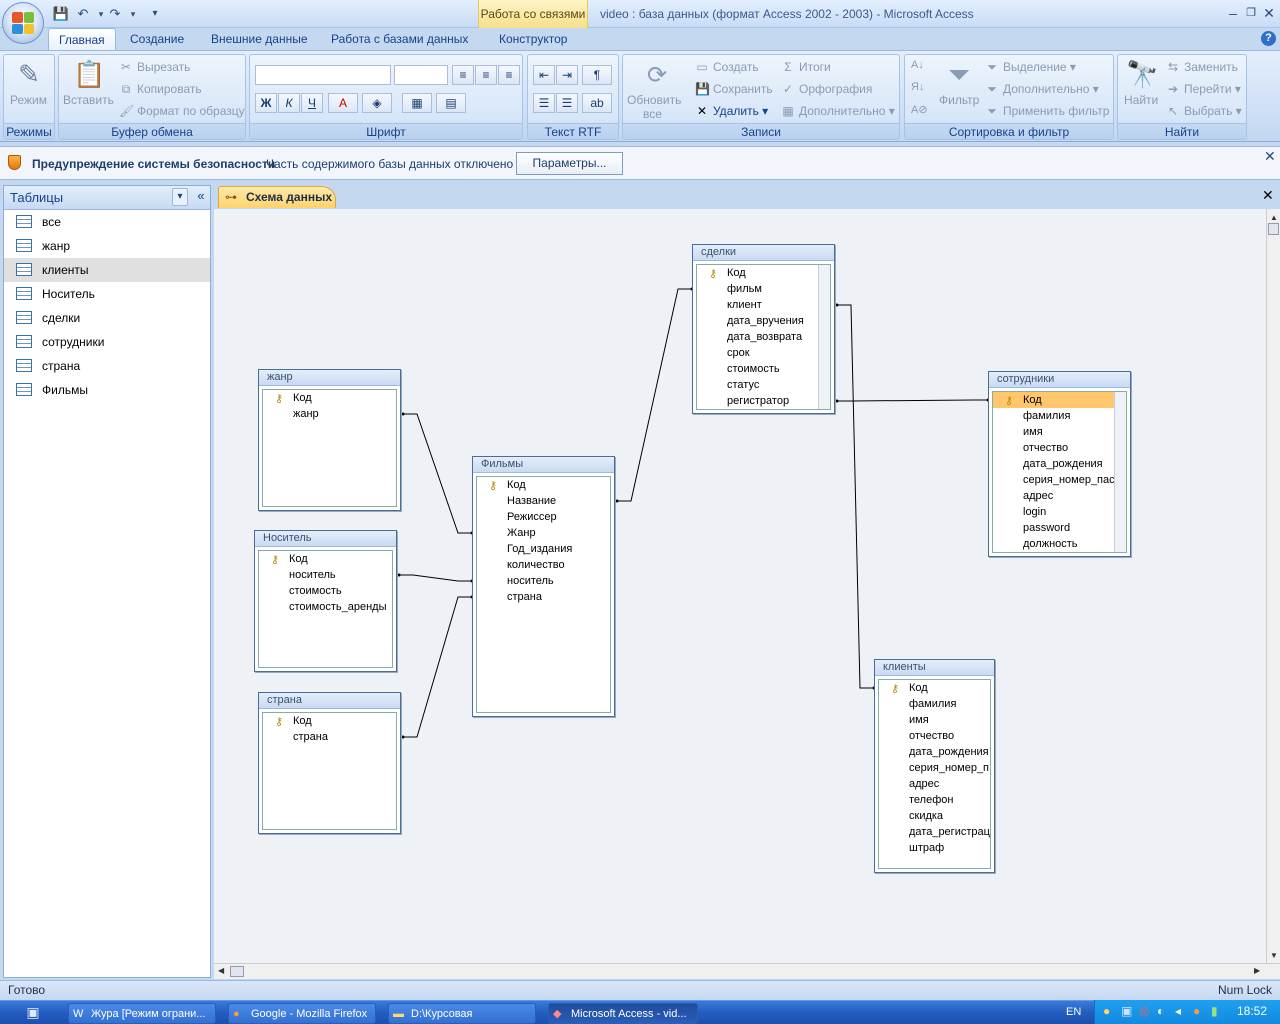 This screenshot has width=1280, height=1024. Describe the element at coordinates (959, 100) in the screenshot. I see `filter-button: Фильтр` at that location.